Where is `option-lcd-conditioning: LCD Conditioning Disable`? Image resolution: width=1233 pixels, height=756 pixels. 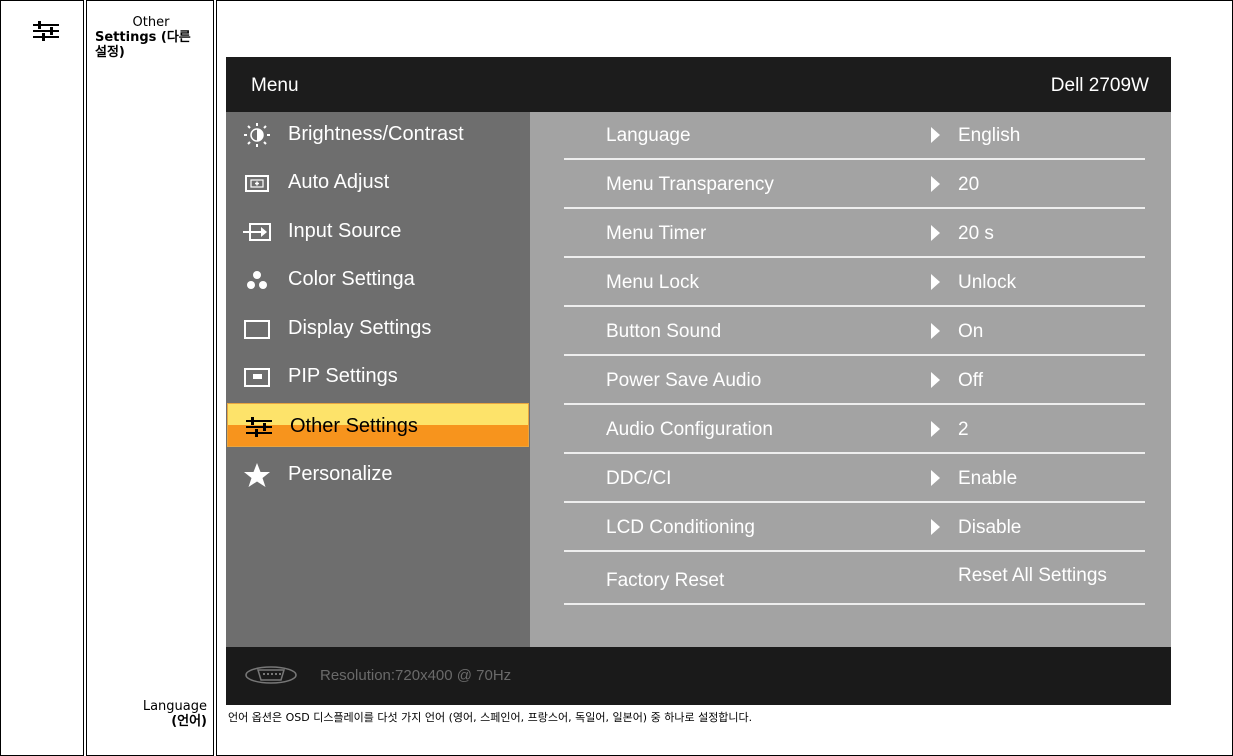
option-lcd-conditioning: LCD Conditioning Disable is located at coordinates (854, 528).